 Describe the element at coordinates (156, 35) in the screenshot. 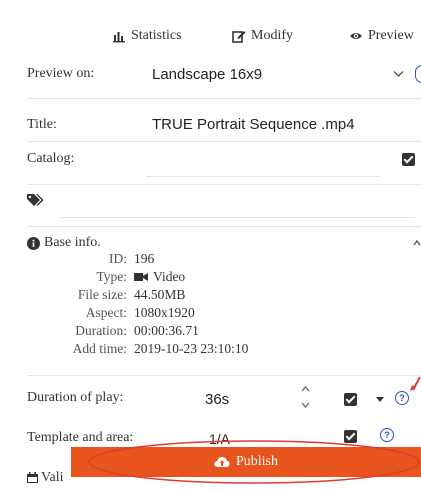

I see `tab-statistics-label: Statistics` at that location.